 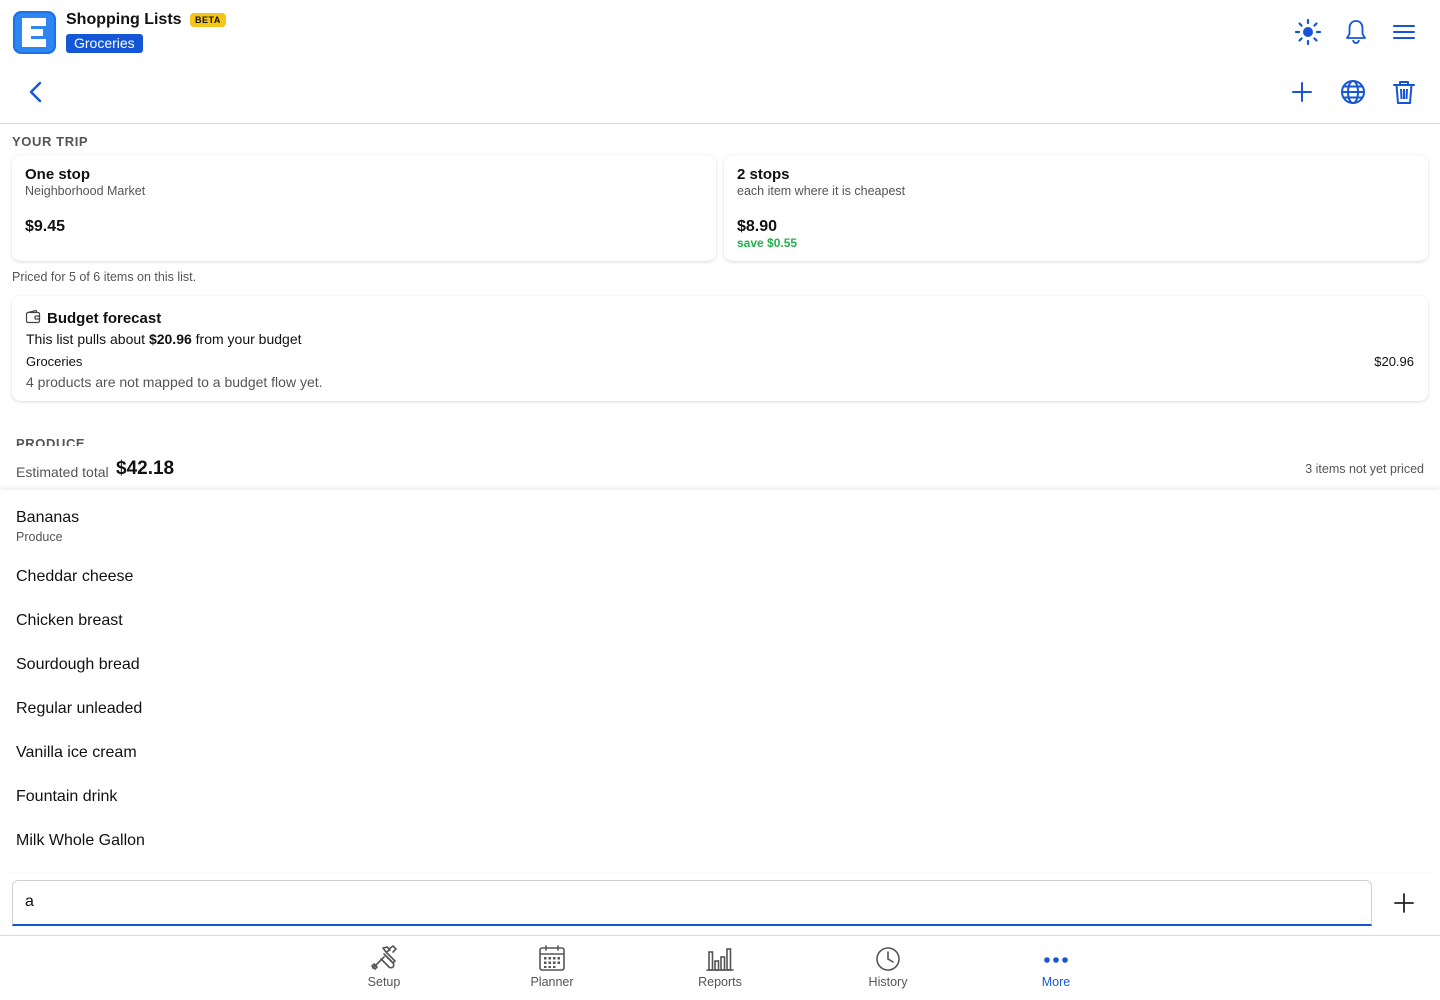 I want to click on produce-section-label: PRODUCE, so click(x=51, y=441).